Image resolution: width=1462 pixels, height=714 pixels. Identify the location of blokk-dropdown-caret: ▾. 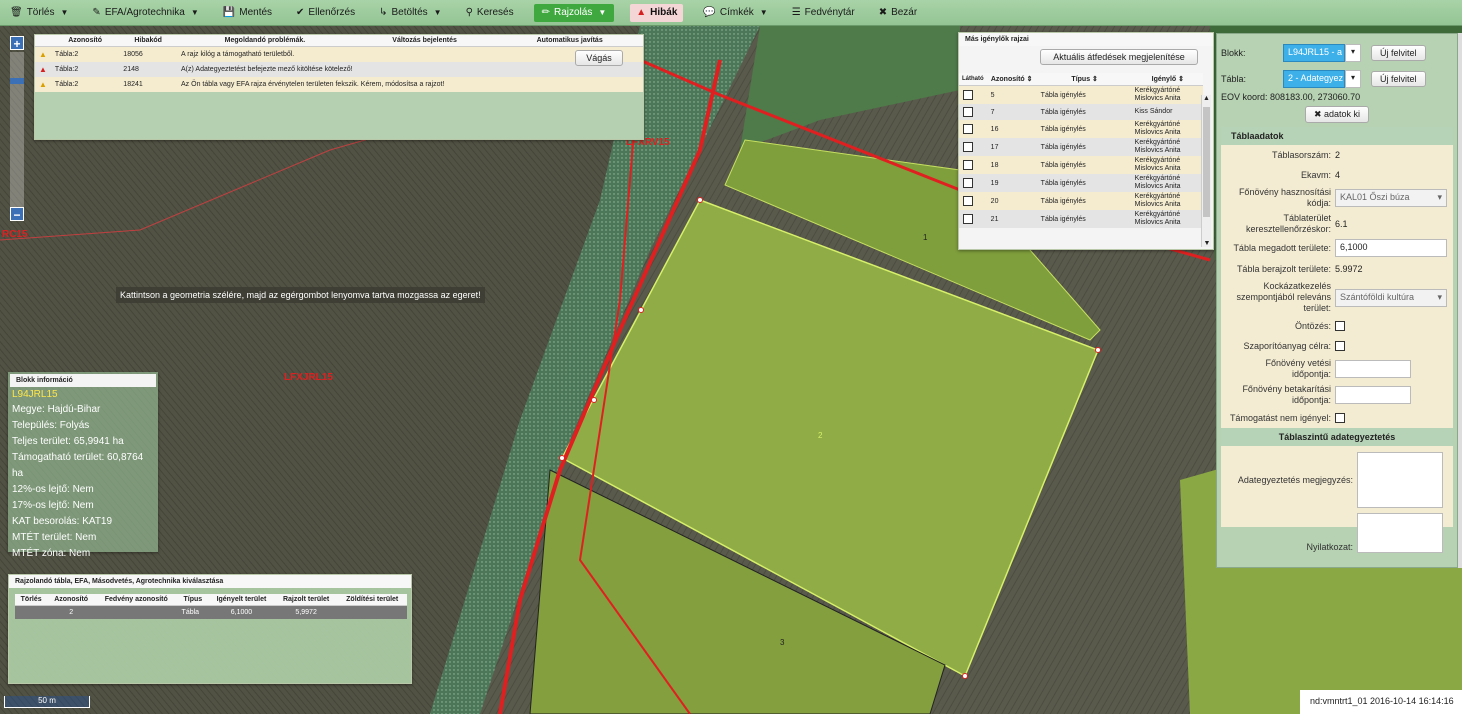
(1353, 53).